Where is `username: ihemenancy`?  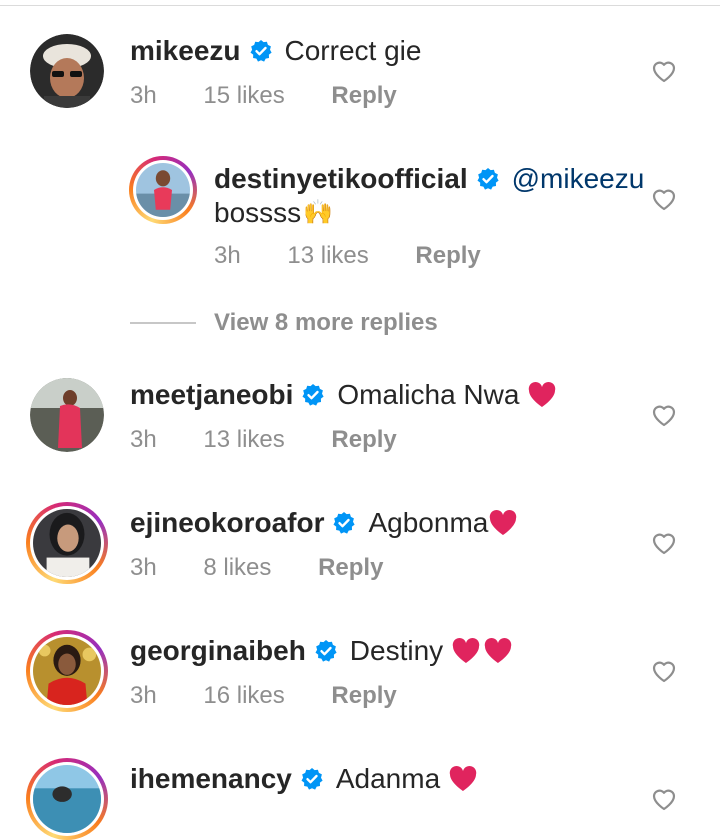
username: ihemenancy is located at coordinates (211, 779).